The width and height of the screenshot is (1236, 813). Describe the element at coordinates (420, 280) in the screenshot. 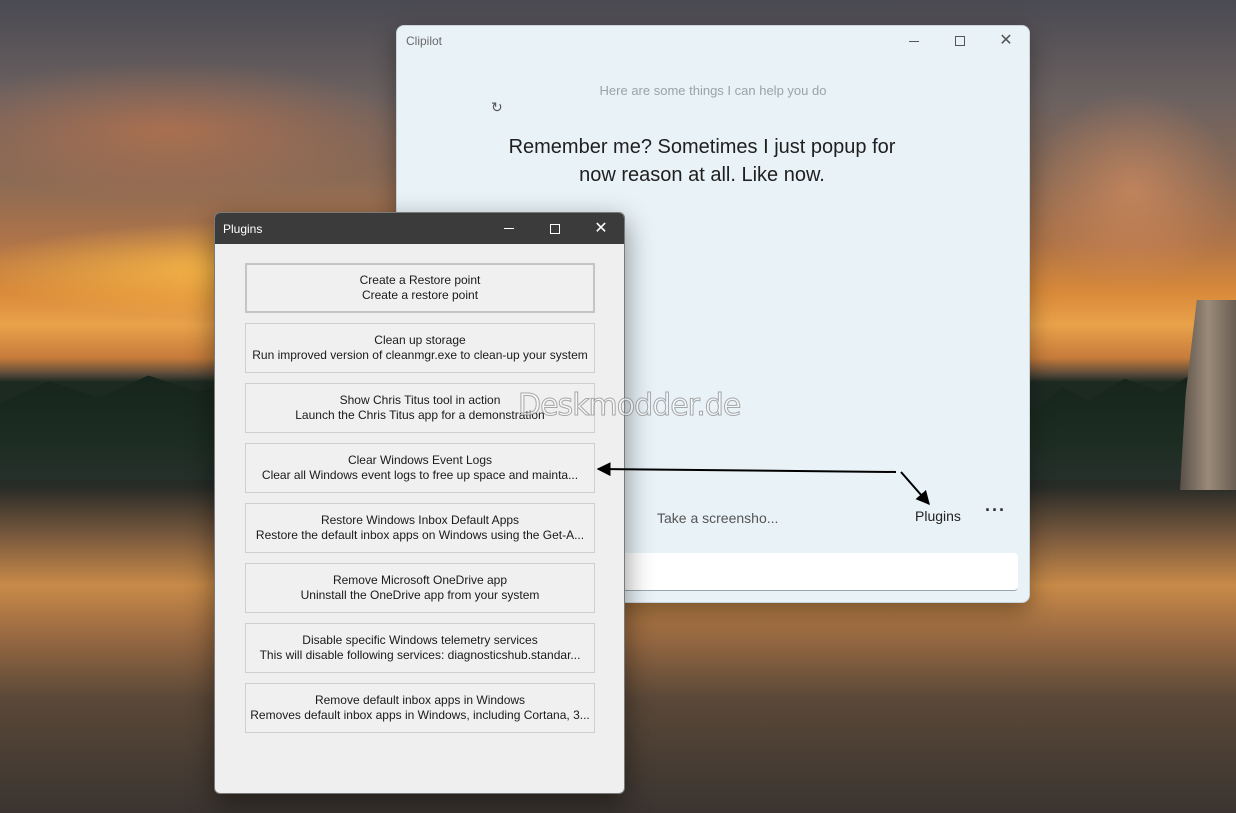

I see `plugin-title: Create a Restore point` at that location.